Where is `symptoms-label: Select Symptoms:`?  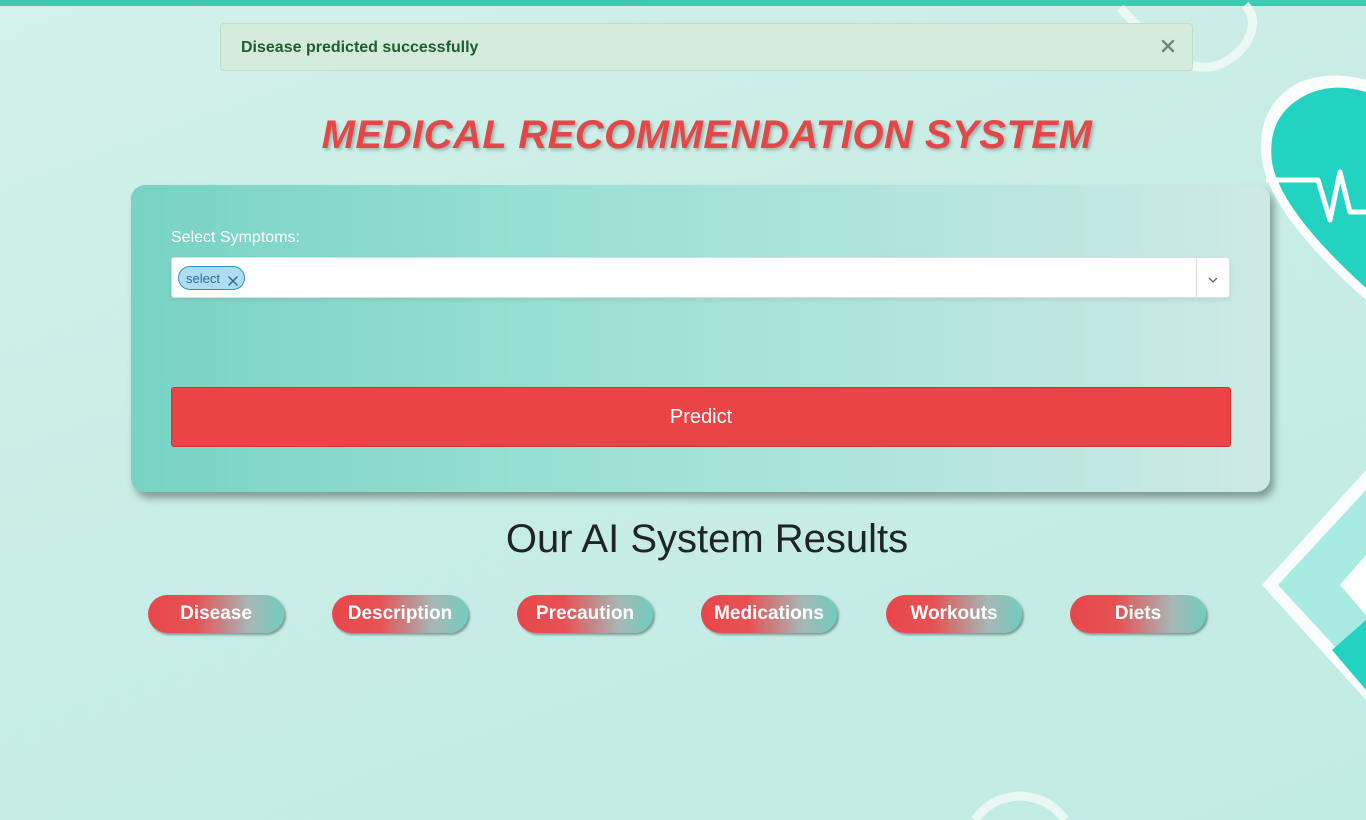
symptoms-label: Select Symptoms: is located at coordinates (235, 237).